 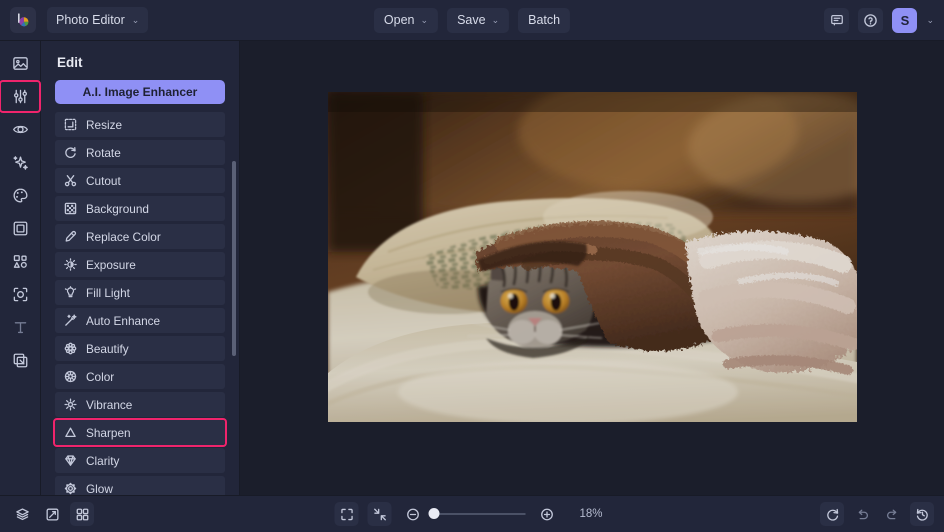 I want to click on compare-button, so click(x=52, y=514).